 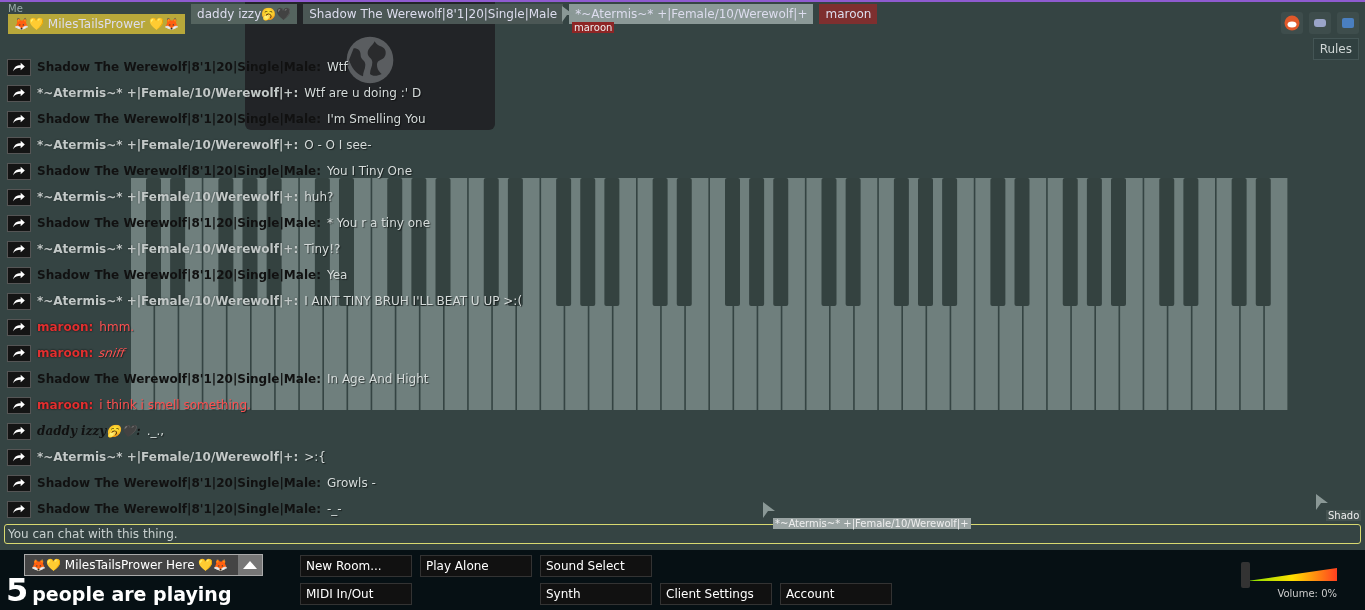 I want to click on participant-name: Shadow The Werewolf|8'1|20|Single|Male, so click(x=433, y=14).